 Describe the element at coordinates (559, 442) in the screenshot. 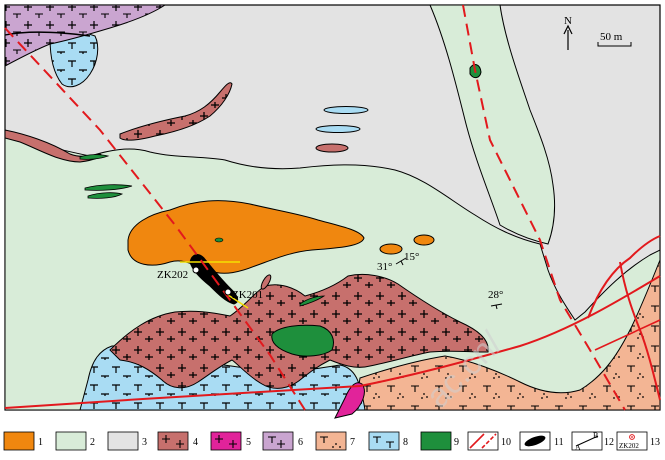

I see `legend-num: 11` at that location.